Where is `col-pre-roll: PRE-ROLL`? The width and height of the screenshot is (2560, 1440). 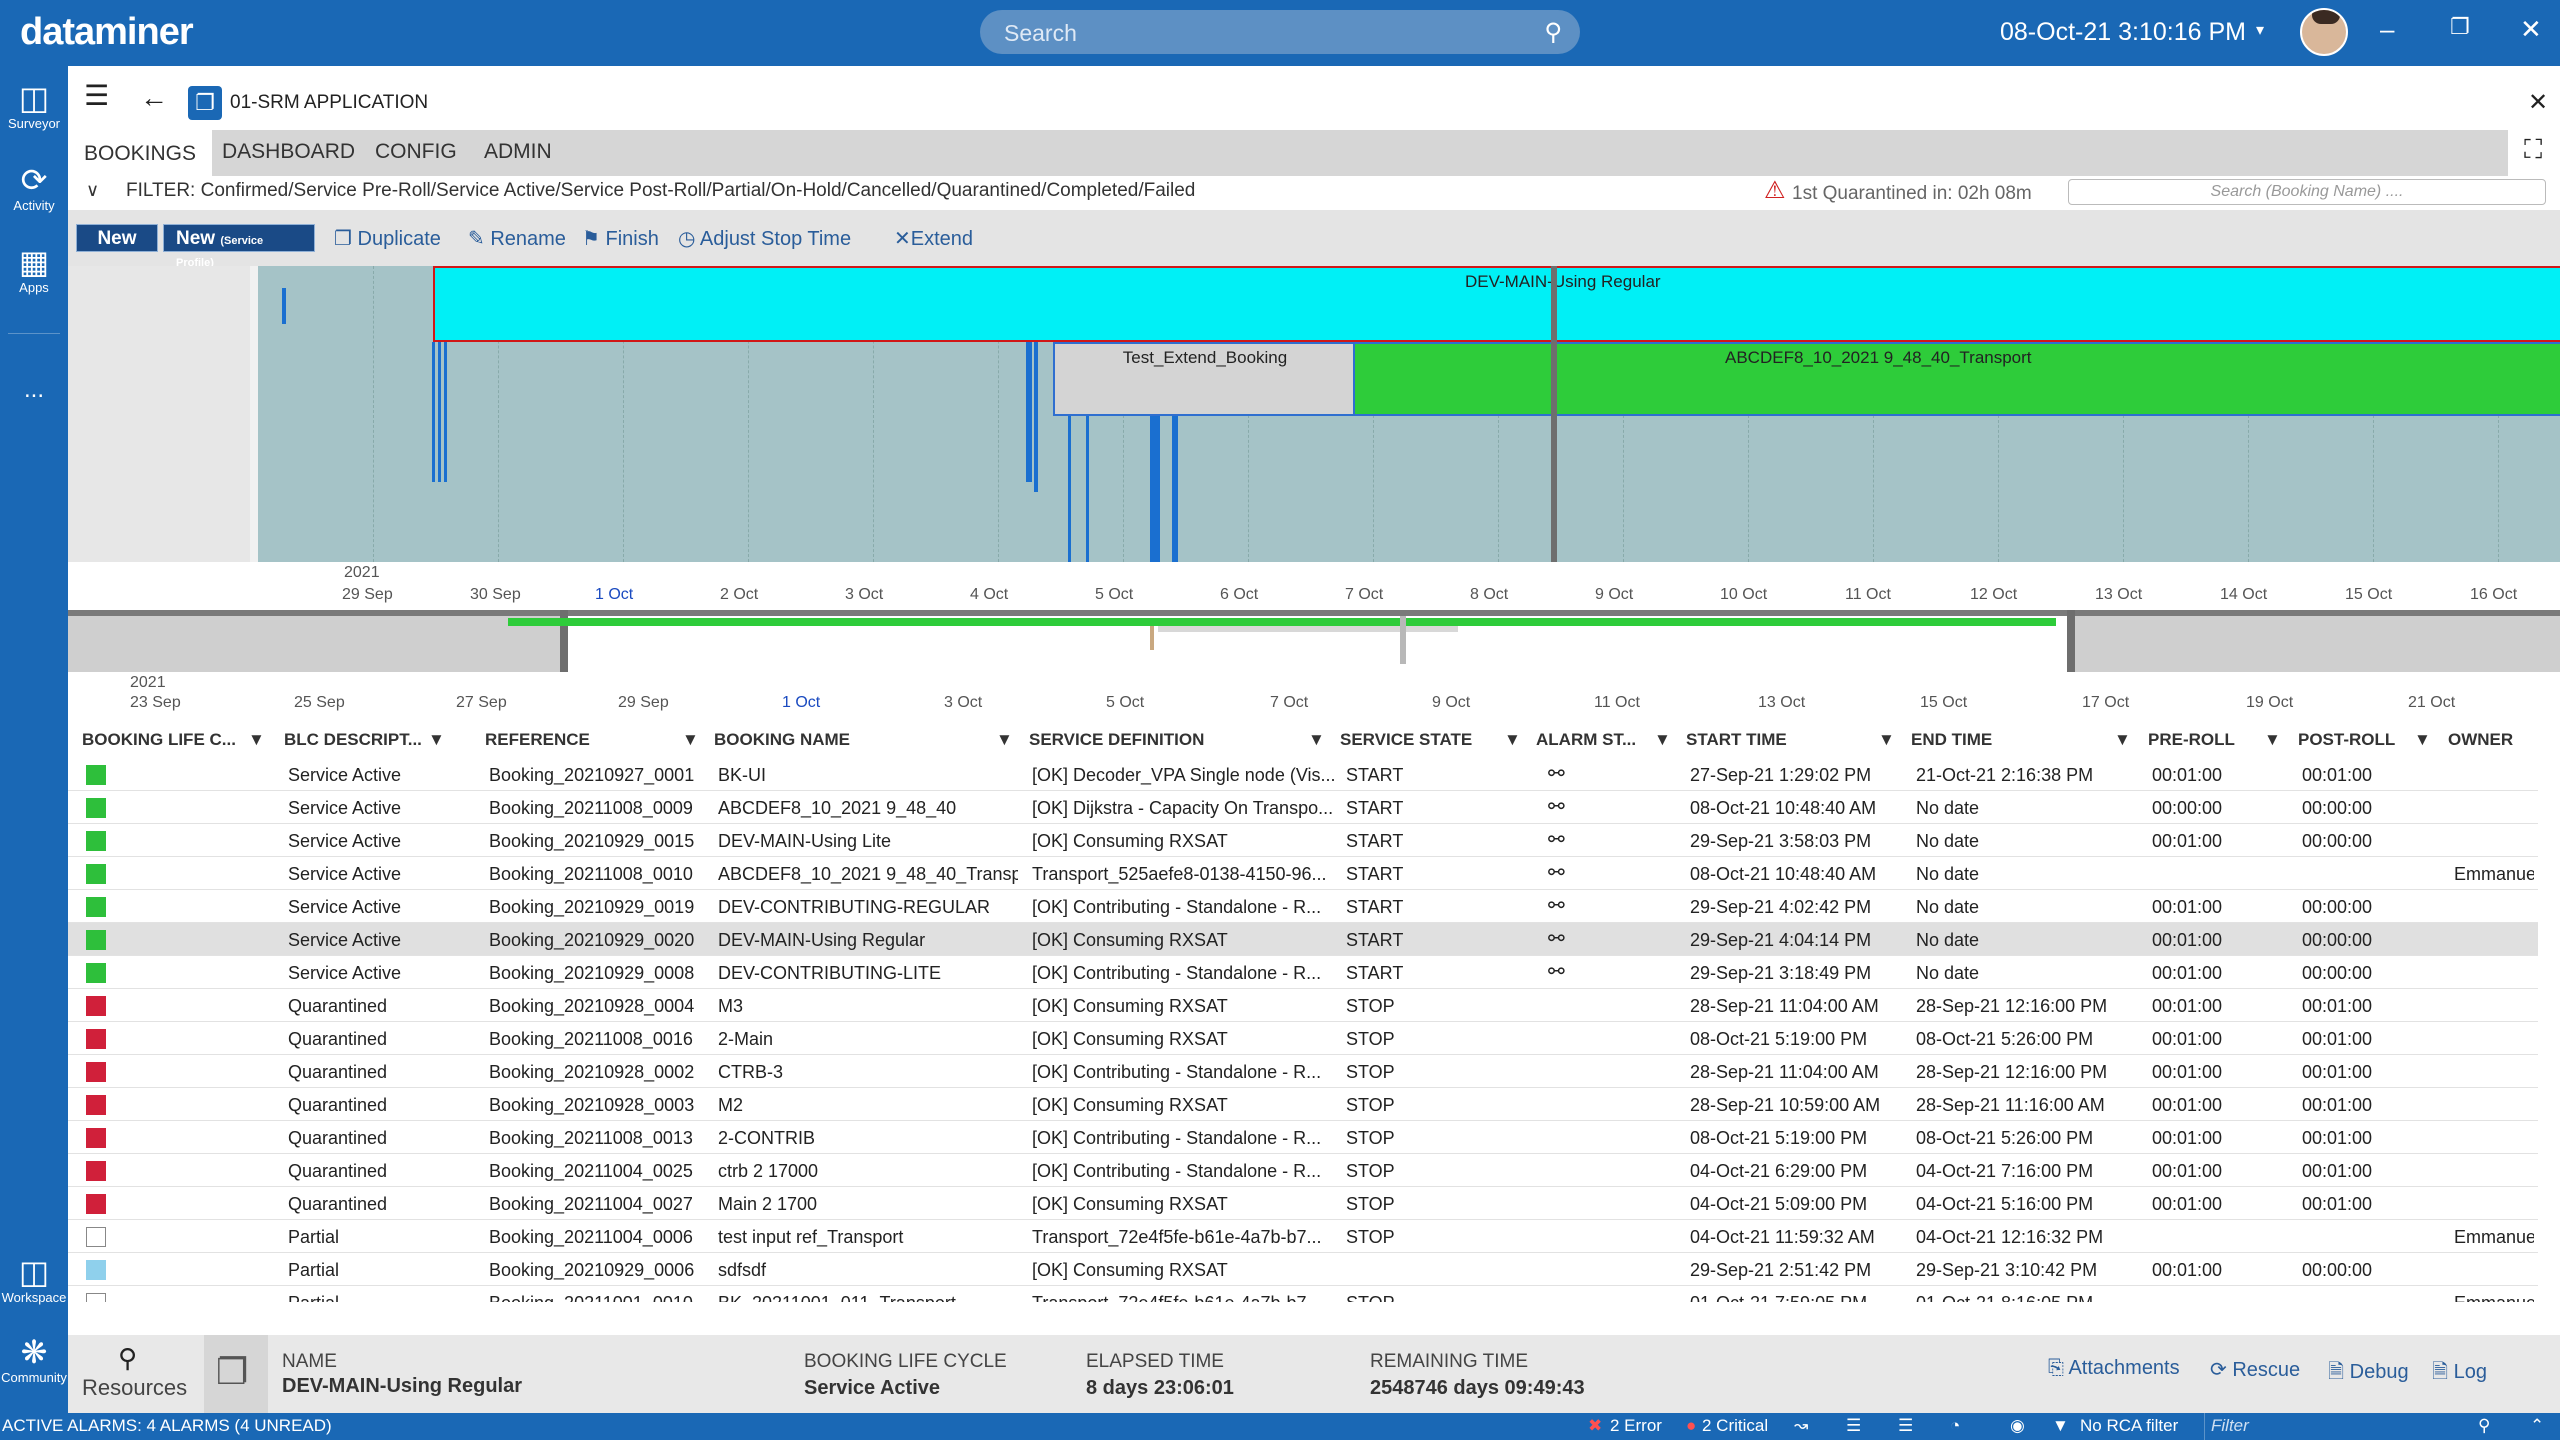 col-pre-roll: PRE-ROLL is located at coordinates (2191, 740).